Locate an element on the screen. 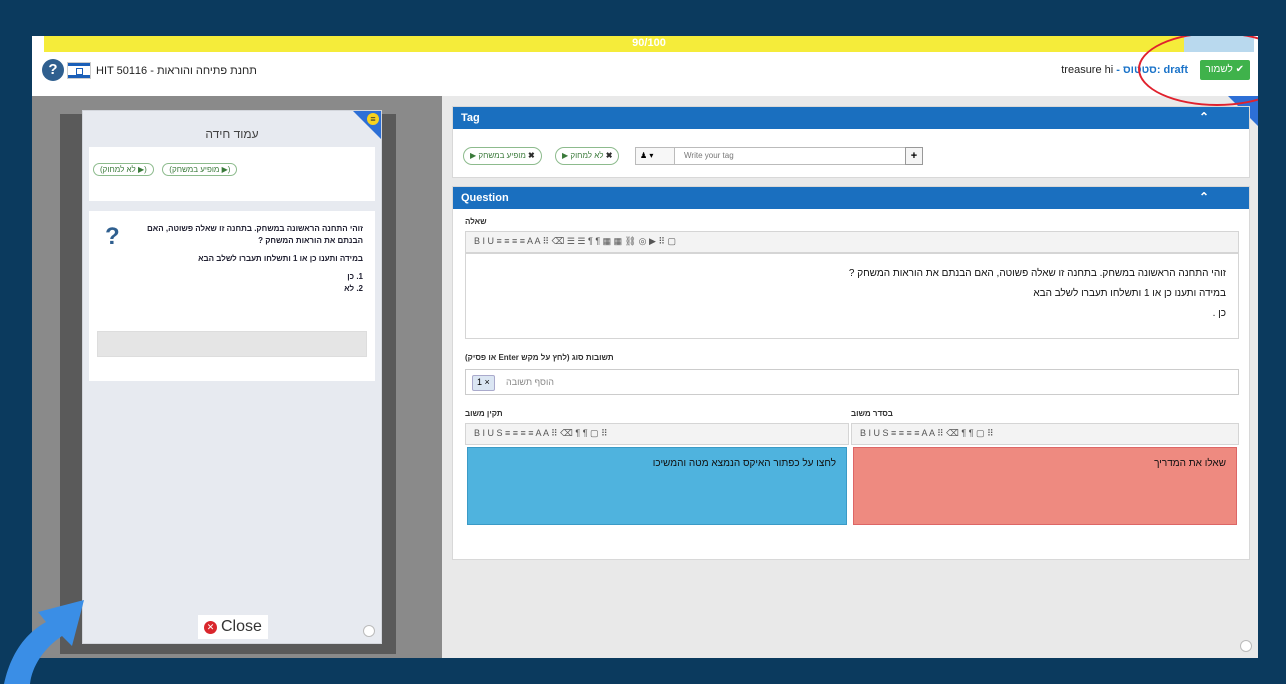 This screenshot has height=684, width=1286. preview-tags: (לא למחוק ▶) (מופיע במשחק ▶) is located at coordinates (232, 174).